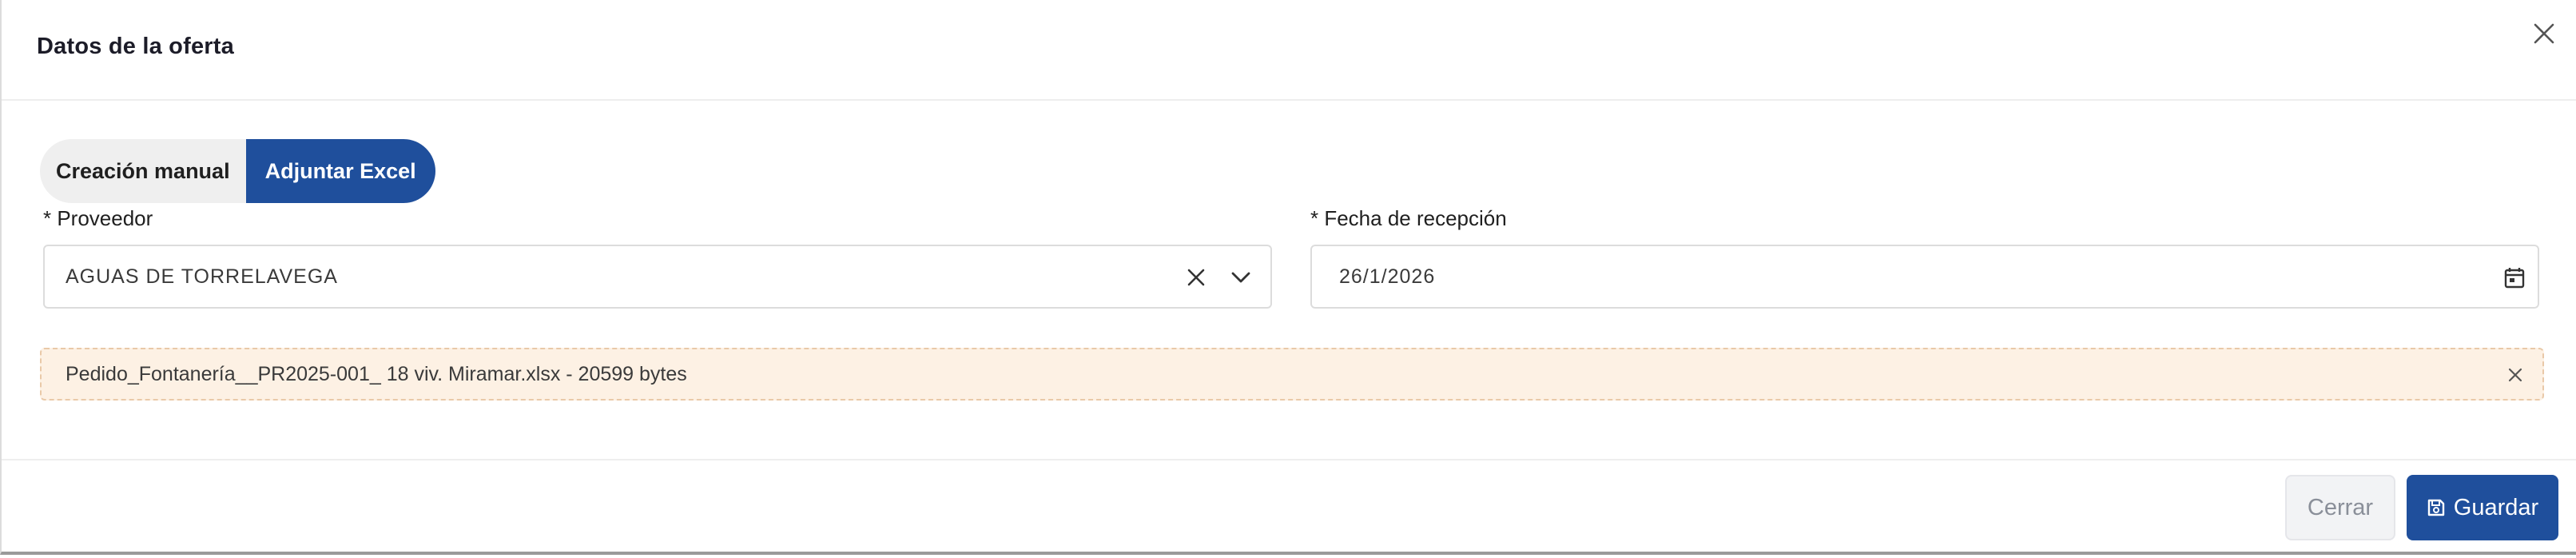 Image resolution: width=2576 pixels, height=558 pixels. Describe the element at coordinates (98, 218) in the screenshot. I see `proveedor-label: * Proveedor` at that location.